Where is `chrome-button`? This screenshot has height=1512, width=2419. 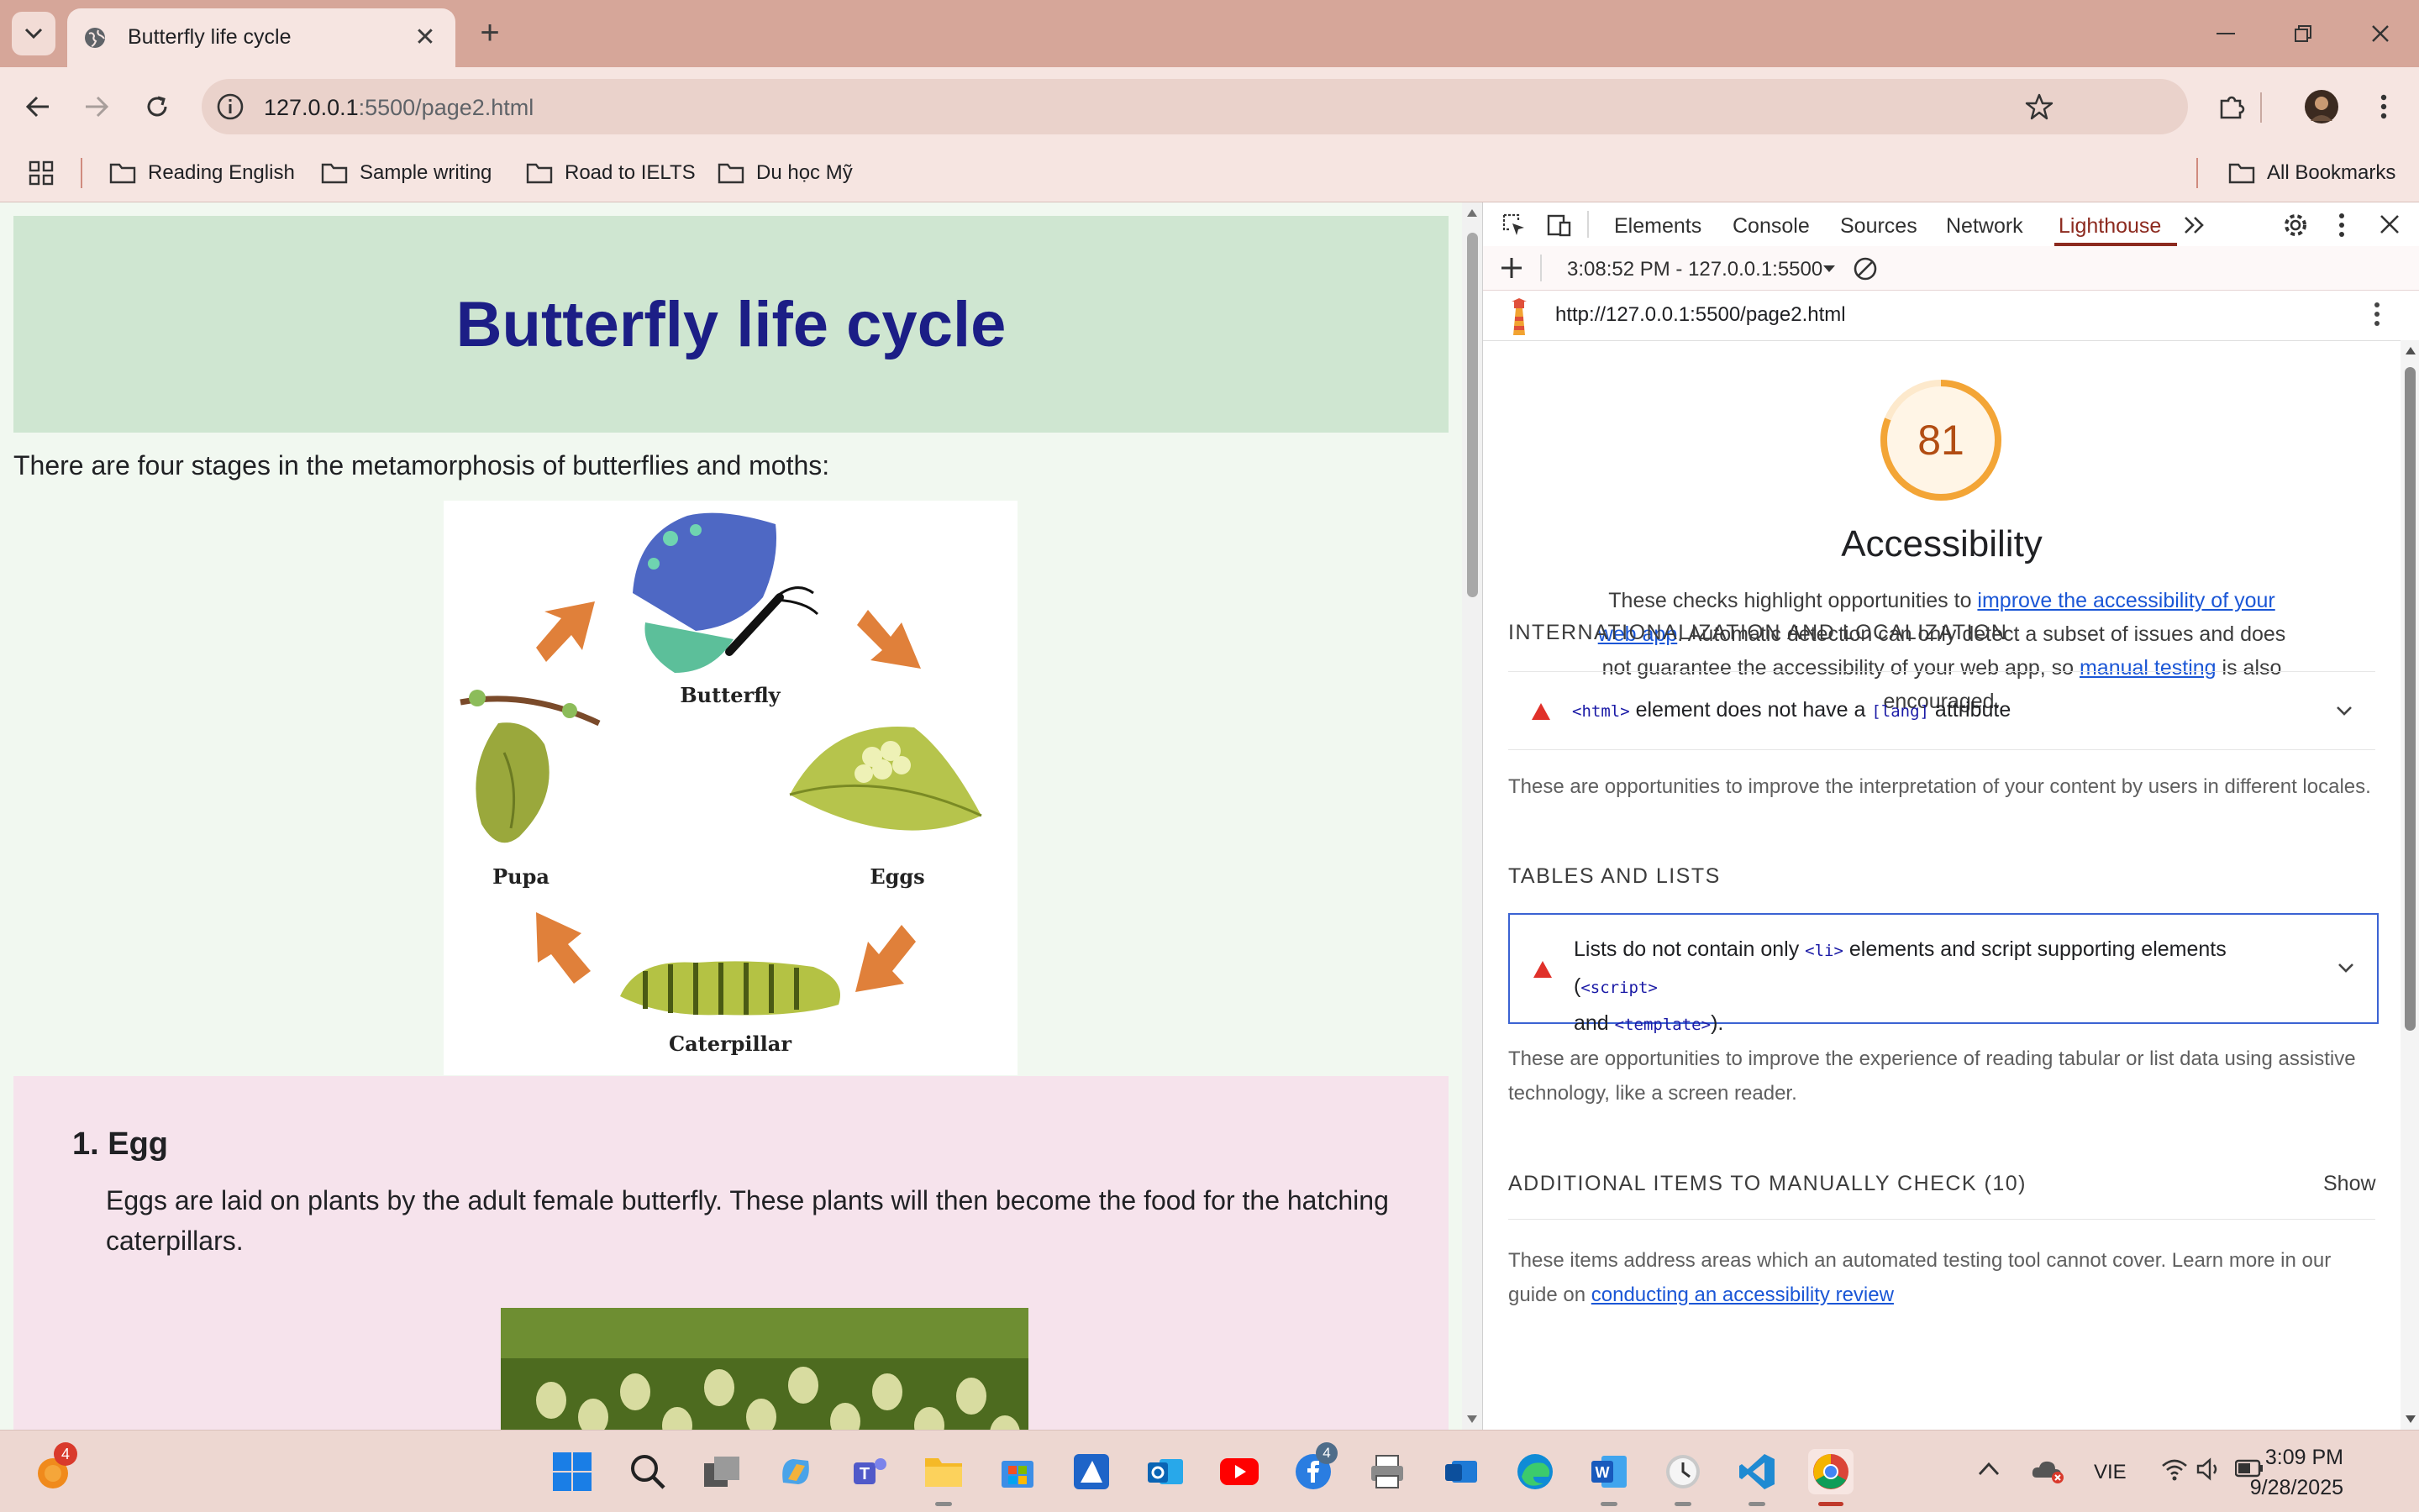
chrome-button is located at coordinates (1831, 1477).